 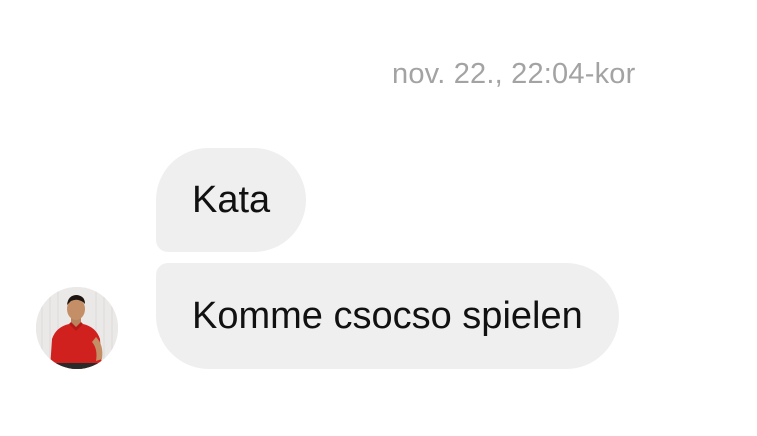 I want to click on profile-photo-avatar-icon, so click(x=77, y=328).